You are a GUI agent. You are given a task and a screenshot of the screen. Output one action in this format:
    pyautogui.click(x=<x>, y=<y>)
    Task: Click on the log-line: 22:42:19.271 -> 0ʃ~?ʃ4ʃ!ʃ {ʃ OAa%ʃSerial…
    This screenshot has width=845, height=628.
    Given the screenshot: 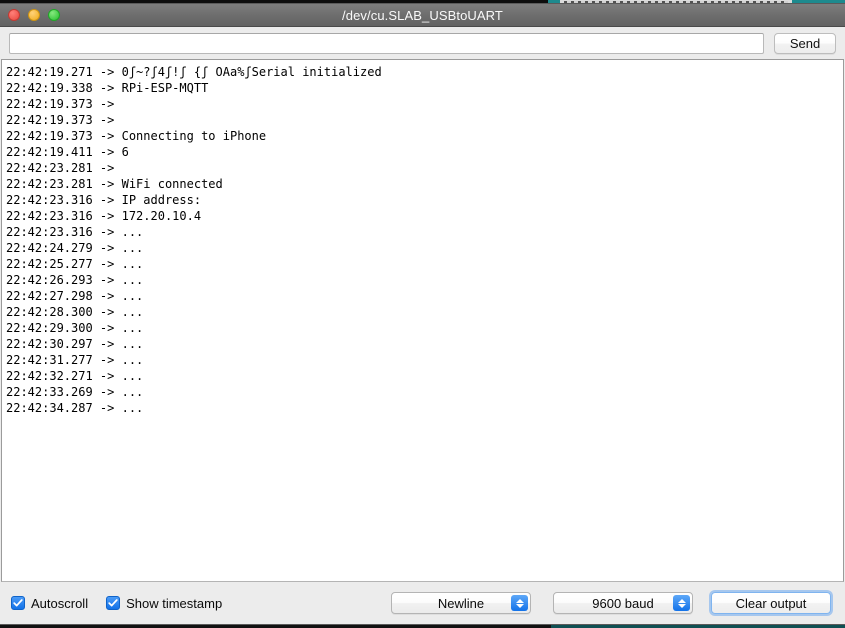 What is the action you would take?
    pyautogui.click(x=194, y=72)
    